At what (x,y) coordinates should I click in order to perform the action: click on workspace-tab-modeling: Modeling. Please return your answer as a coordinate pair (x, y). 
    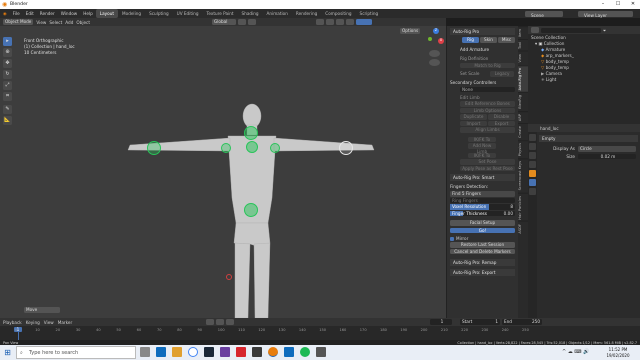
    Looking at the image, I should click on (131, 13).